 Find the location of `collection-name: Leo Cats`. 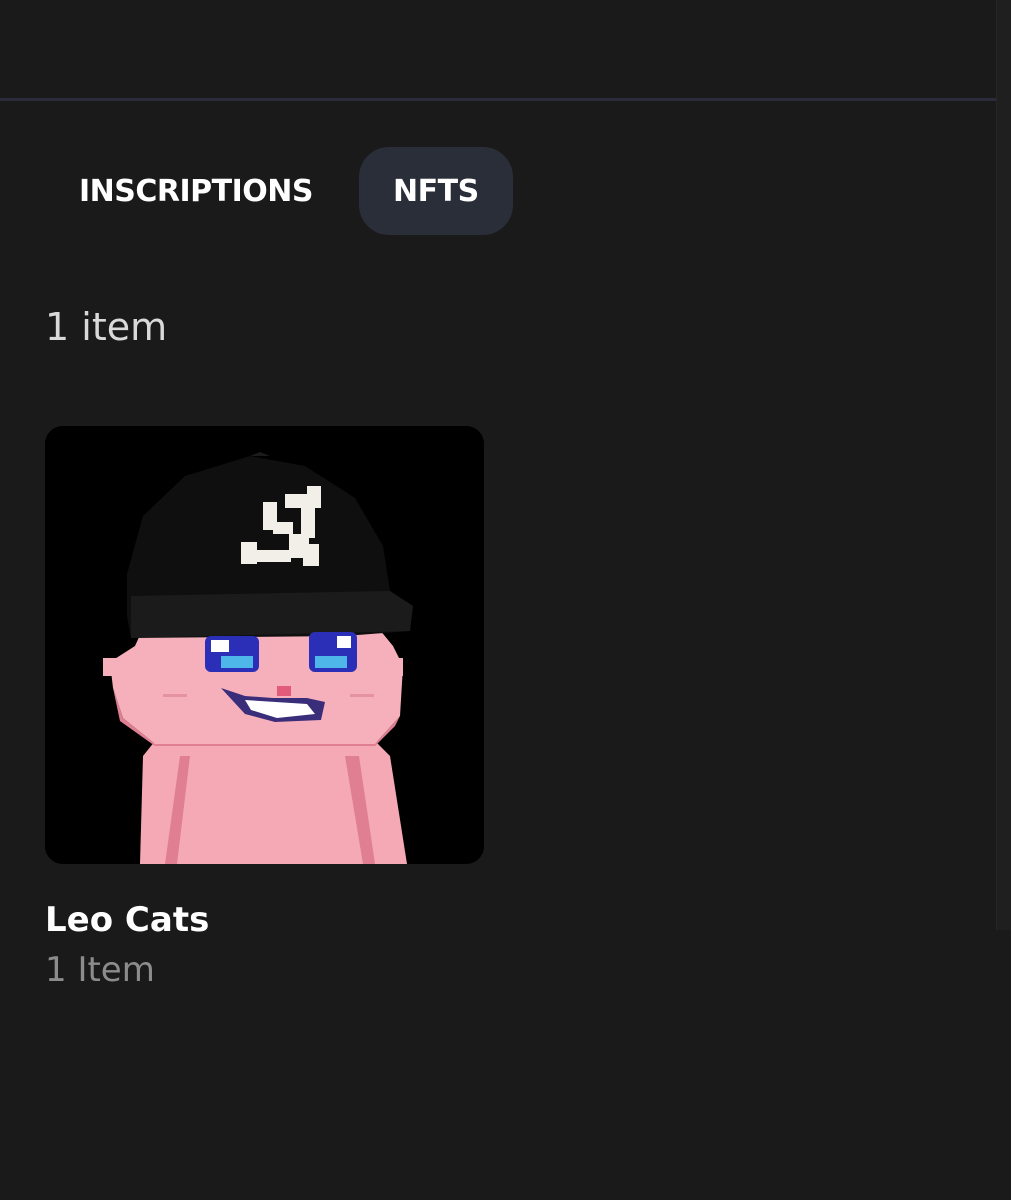

collection-name: Leo Cats is located at coordinates (127, 920).